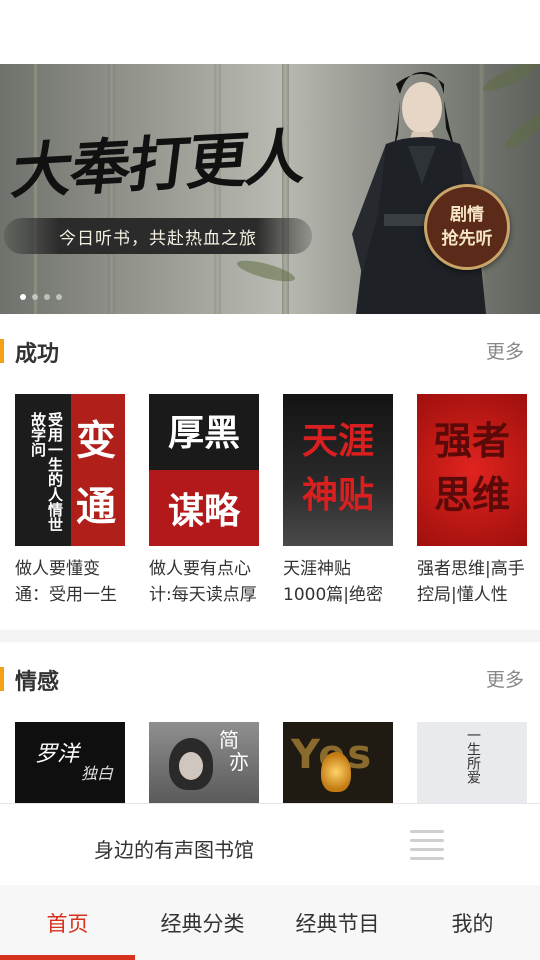  I want to click on cover-title: 天涯, so click(337, 441).